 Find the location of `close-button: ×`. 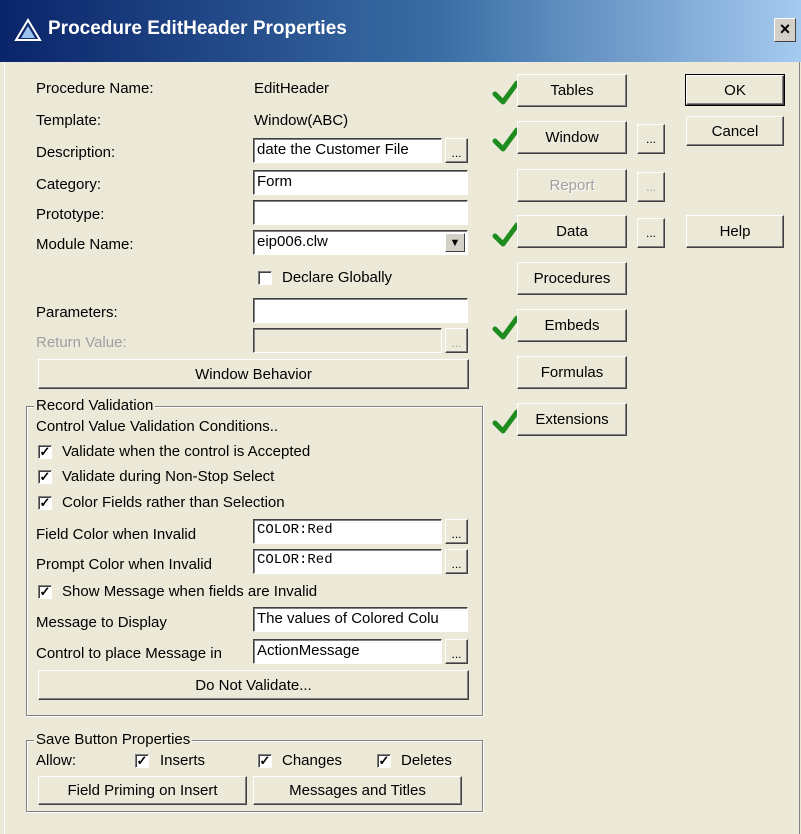

close-button: × is located at coordinates (785, 30).